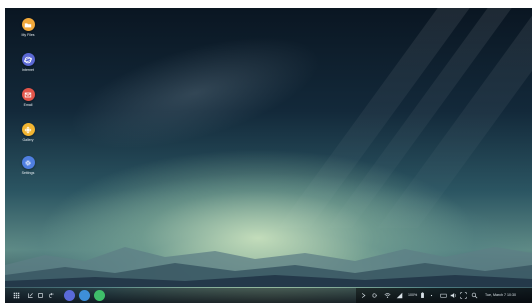 This screenshot has width=532, height=303. Describe the element at coordinates (16, 295) in the screenshot. I see `apps-grid-icon` at that location.